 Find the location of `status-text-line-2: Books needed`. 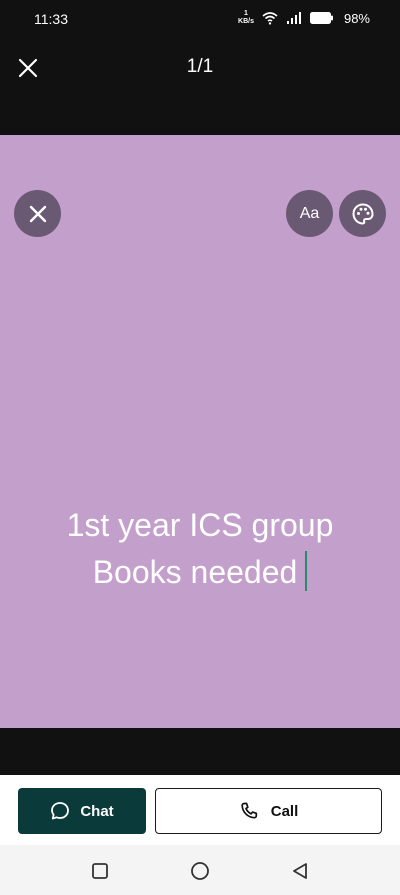

status-text-line-2: Books needed is located at coordinates (195, 572).